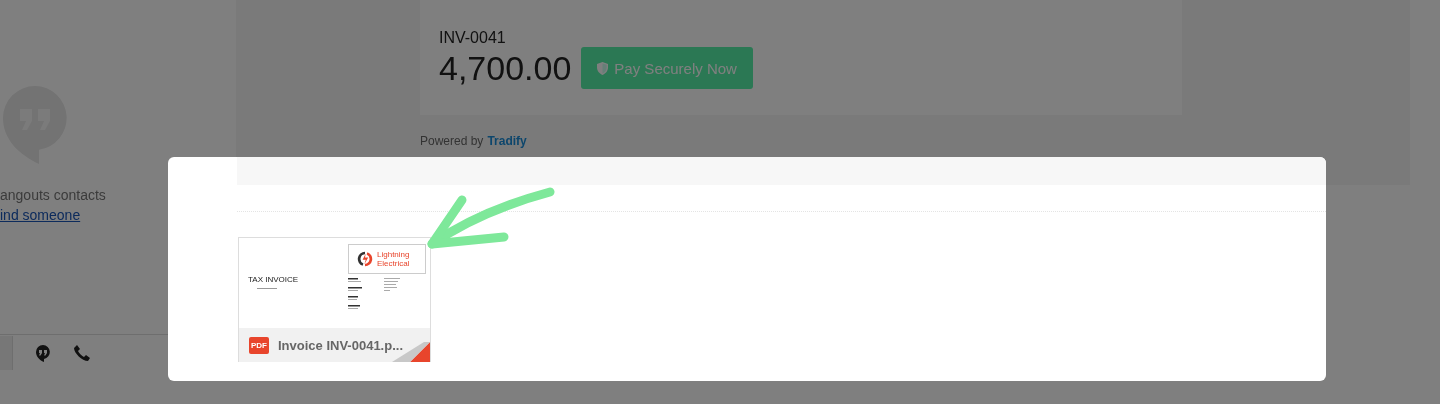 This screenshot has width=1440, height=404. What do you see at coordinates (267, 288) in the screenshot?
I see `text-lines-drawing` at bounding box center [267, 288].